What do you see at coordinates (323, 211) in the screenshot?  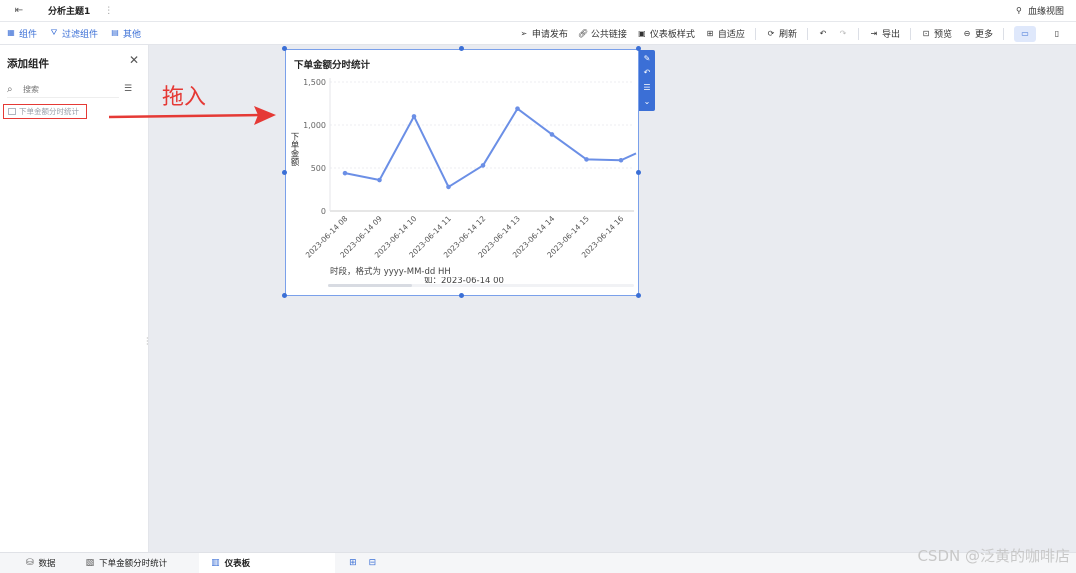 I see `y-tick-label: 0` at bounding box center [323, 211].